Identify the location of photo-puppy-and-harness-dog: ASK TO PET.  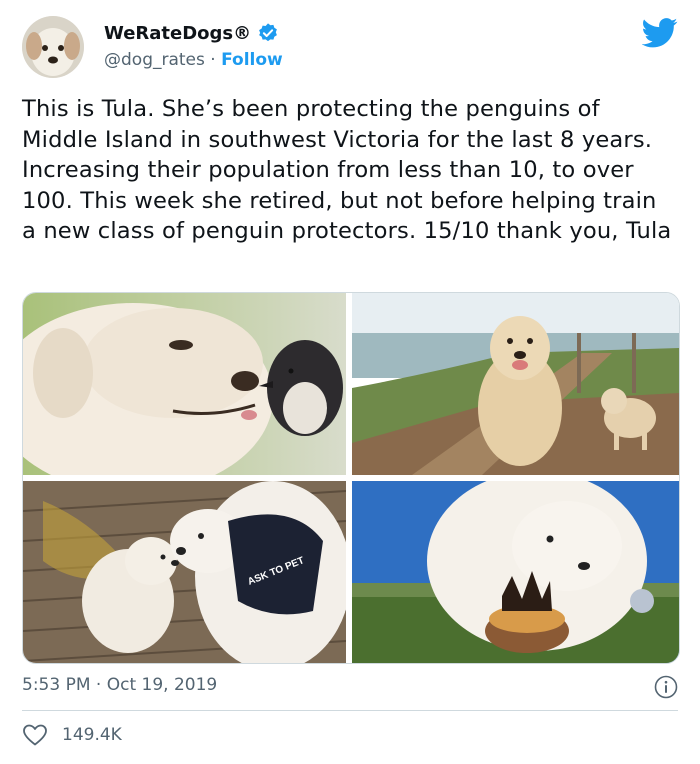
(184, 572).